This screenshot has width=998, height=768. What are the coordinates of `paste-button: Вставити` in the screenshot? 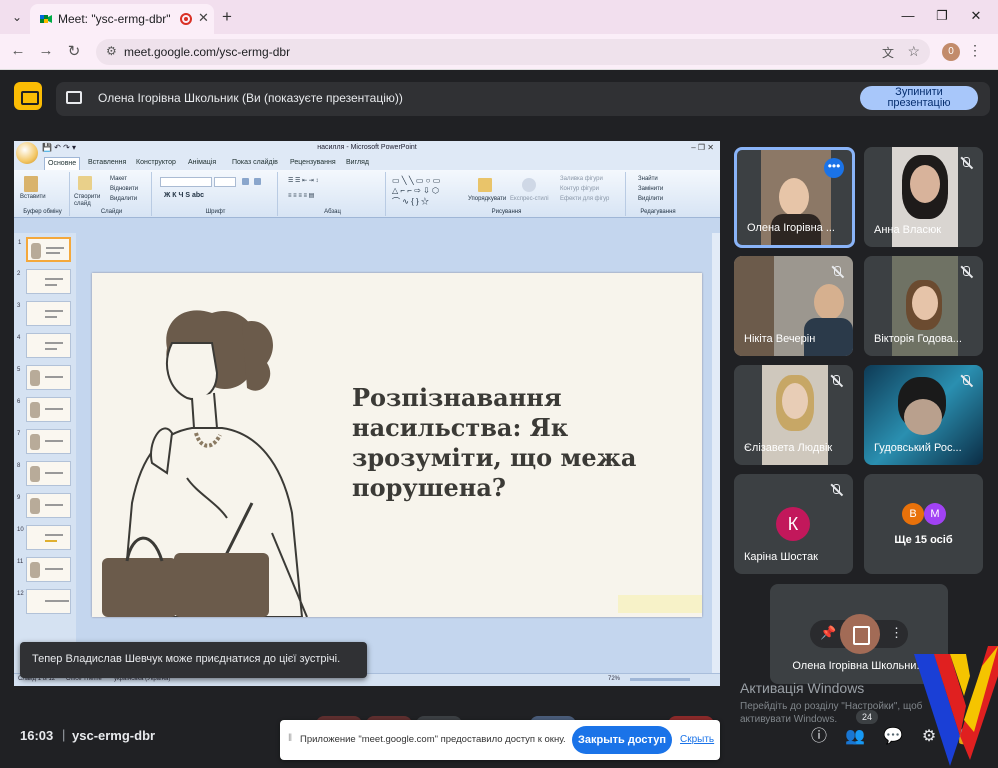 It's located at (33, 197).